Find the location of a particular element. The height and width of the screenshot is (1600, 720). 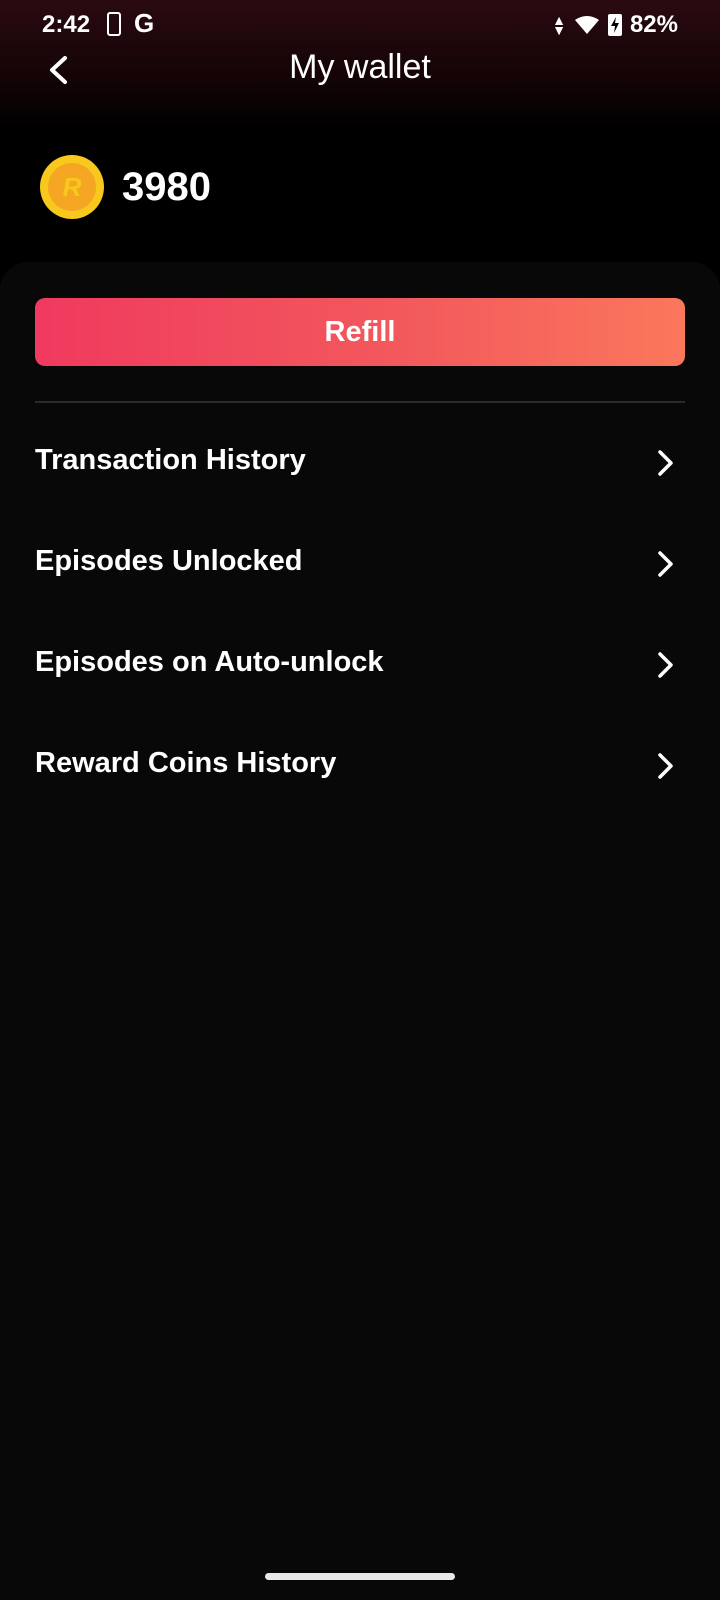

divider is located at coordinates (360, 402).